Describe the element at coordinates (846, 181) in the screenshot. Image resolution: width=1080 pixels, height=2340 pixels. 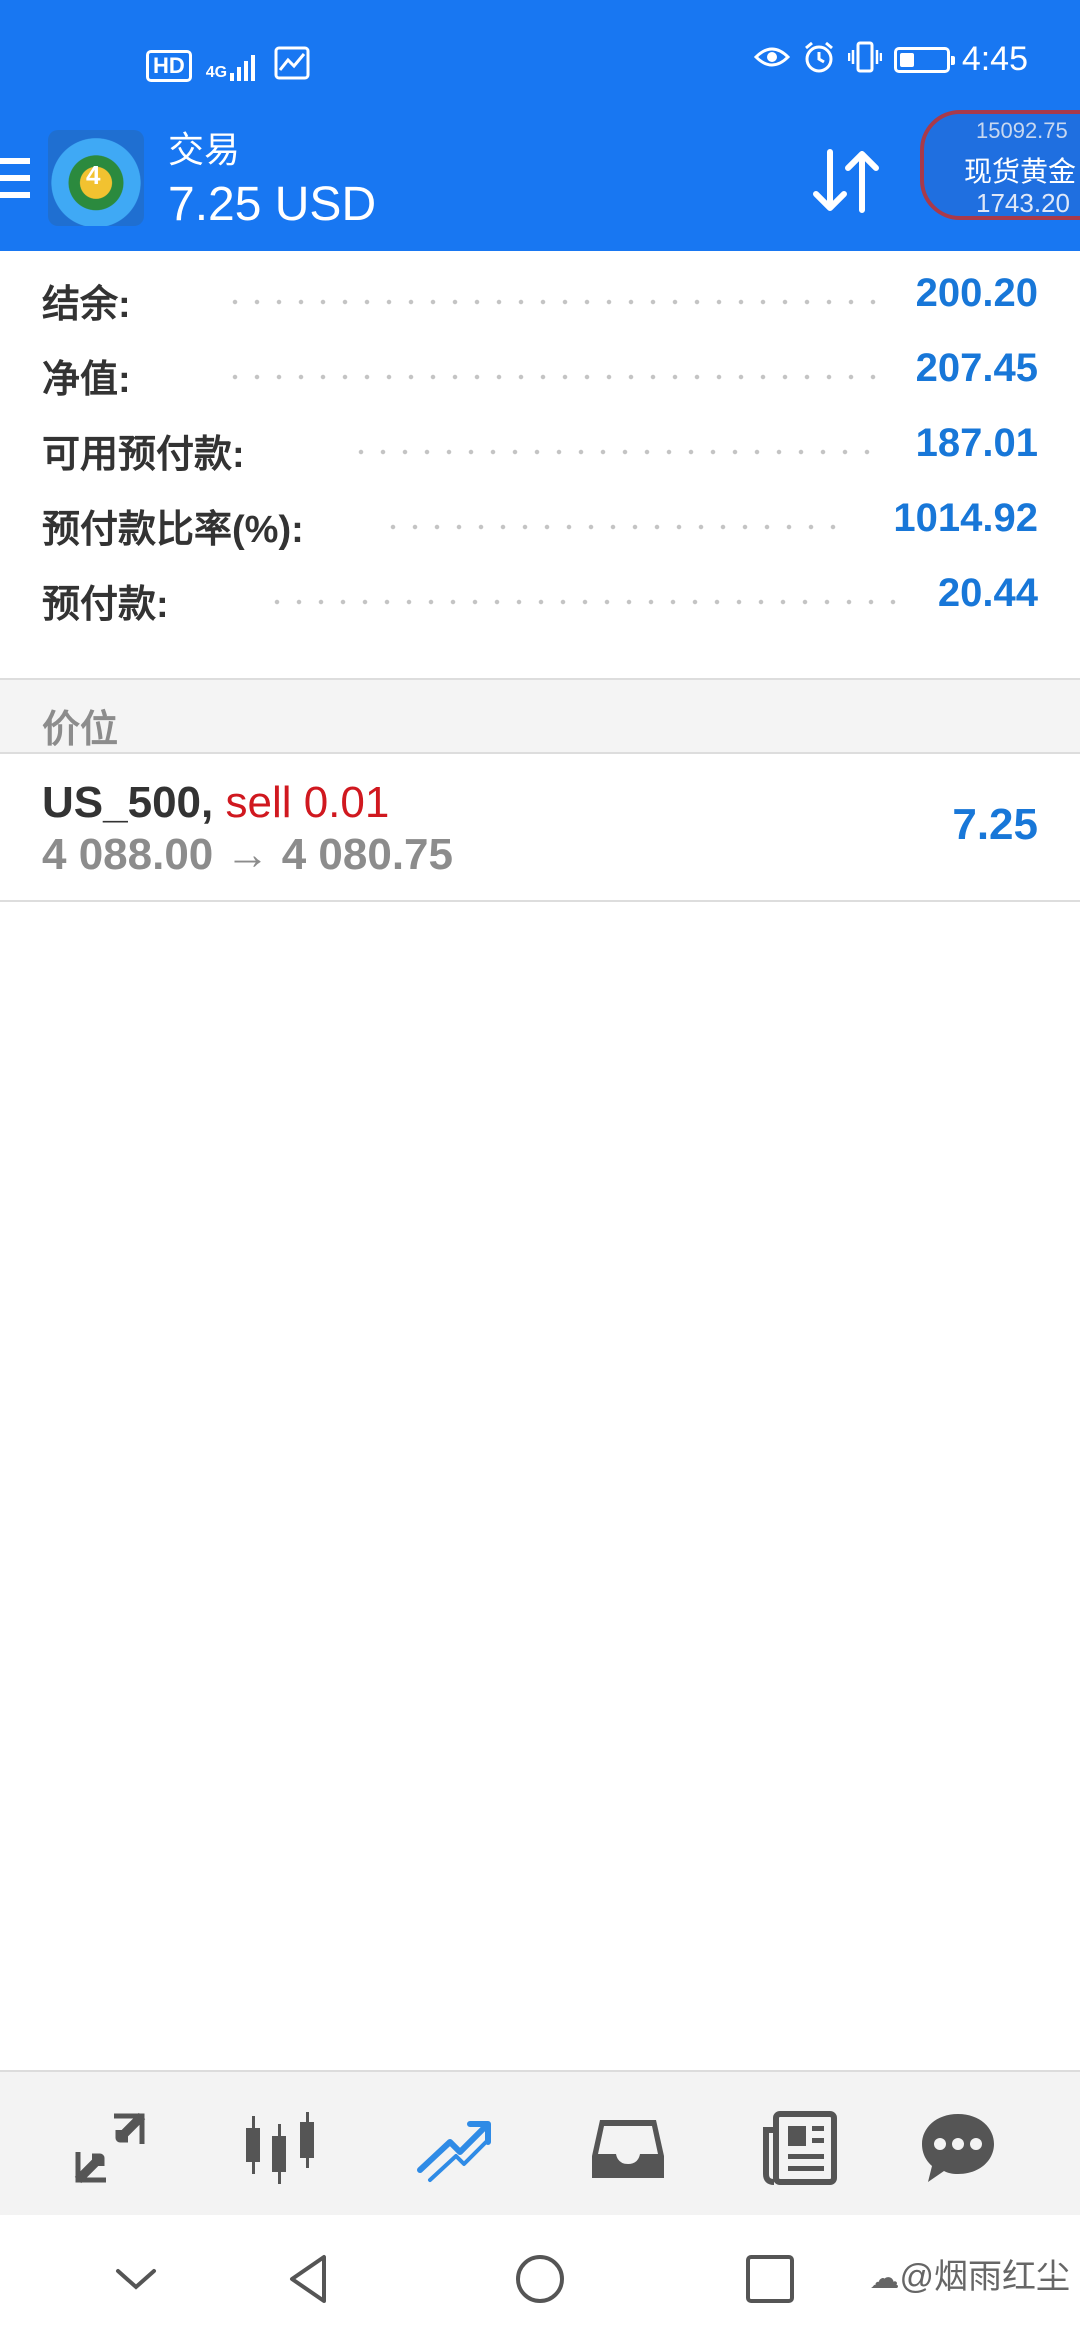
I see `sort-icon` at that location.